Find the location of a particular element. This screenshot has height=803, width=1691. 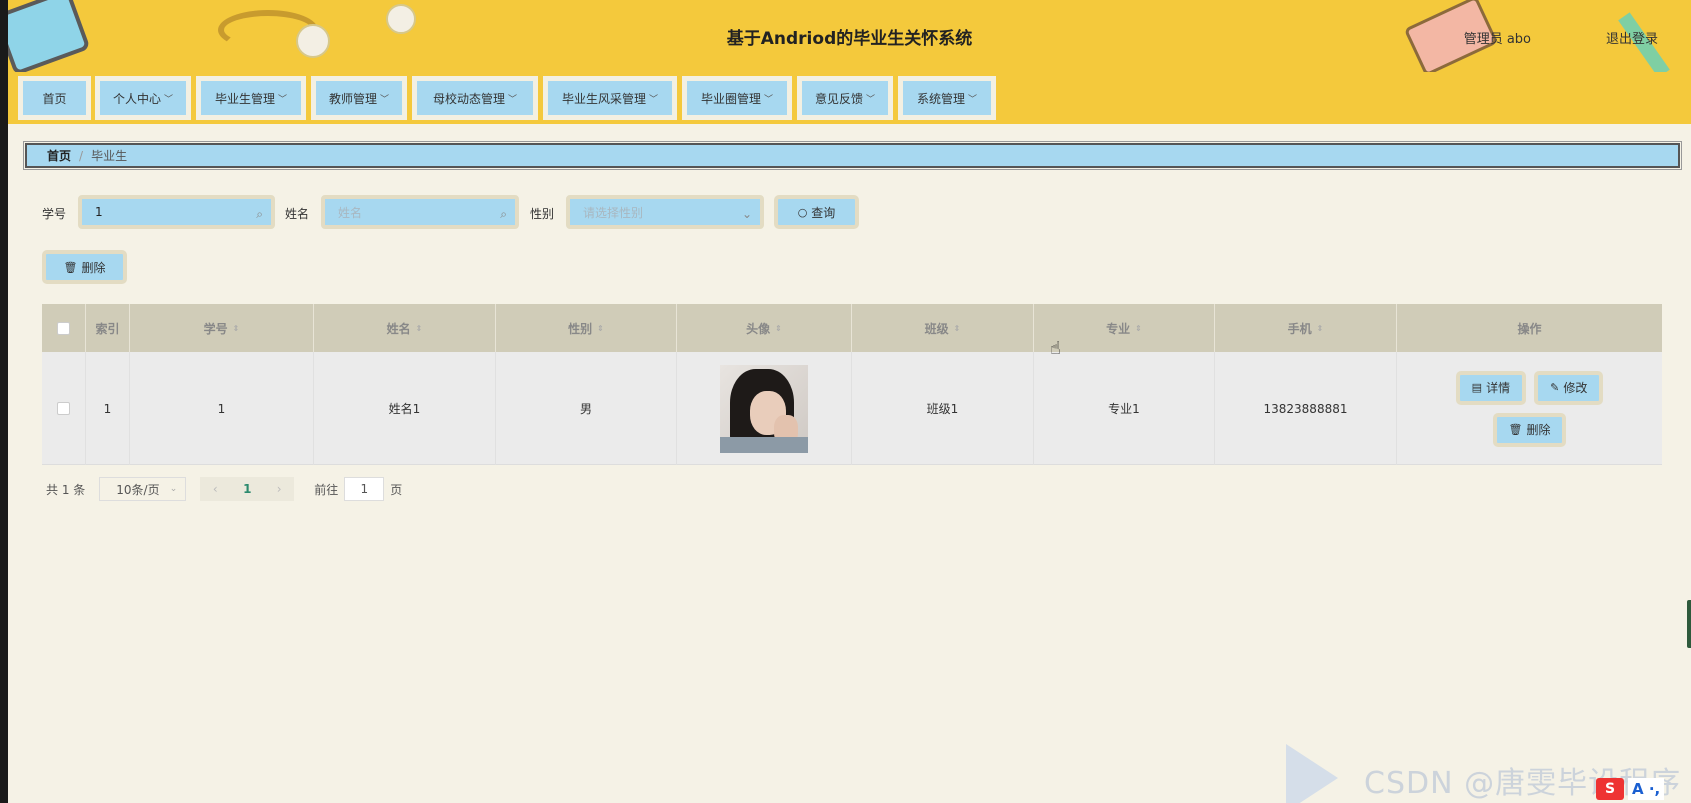

column-header-xingbie: 性别 ⇕ is located at coordinates (586, 328).